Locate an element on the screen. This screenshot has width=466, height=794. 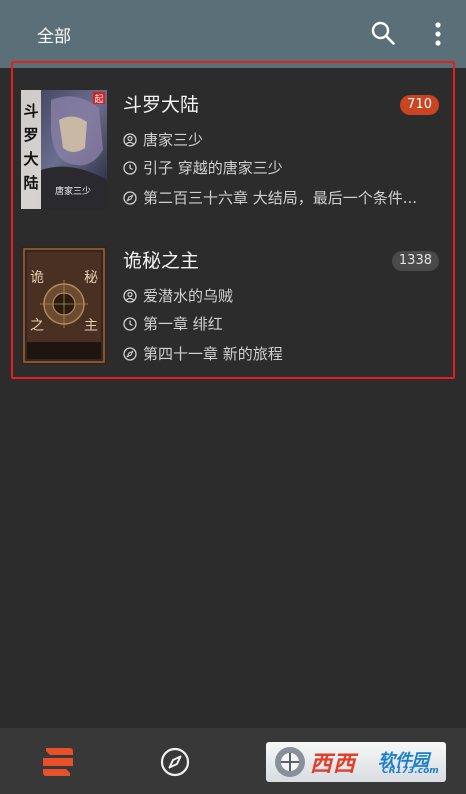
tab-all: 全部 is located at coordinates (54, 34).